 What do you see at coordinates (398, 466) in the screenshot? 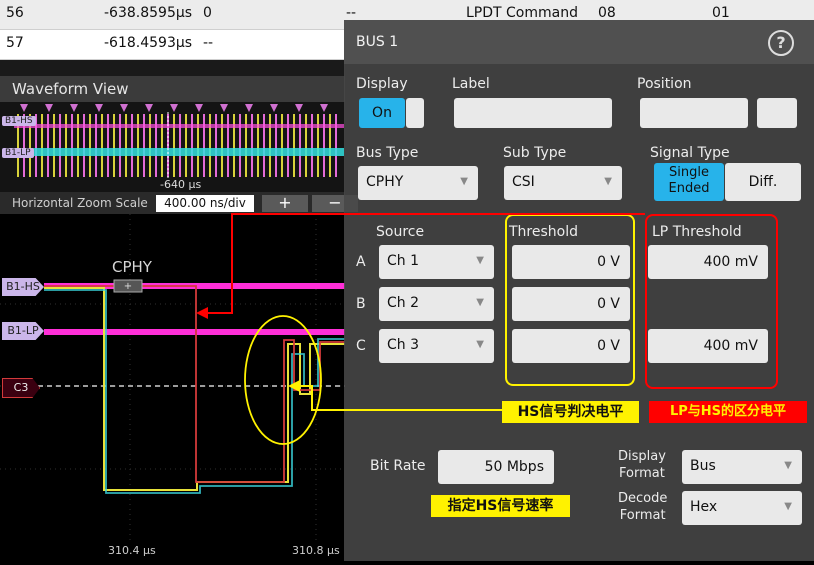
I see `bit-rate-label: Bit Rate` at bounding box center [398, 466].